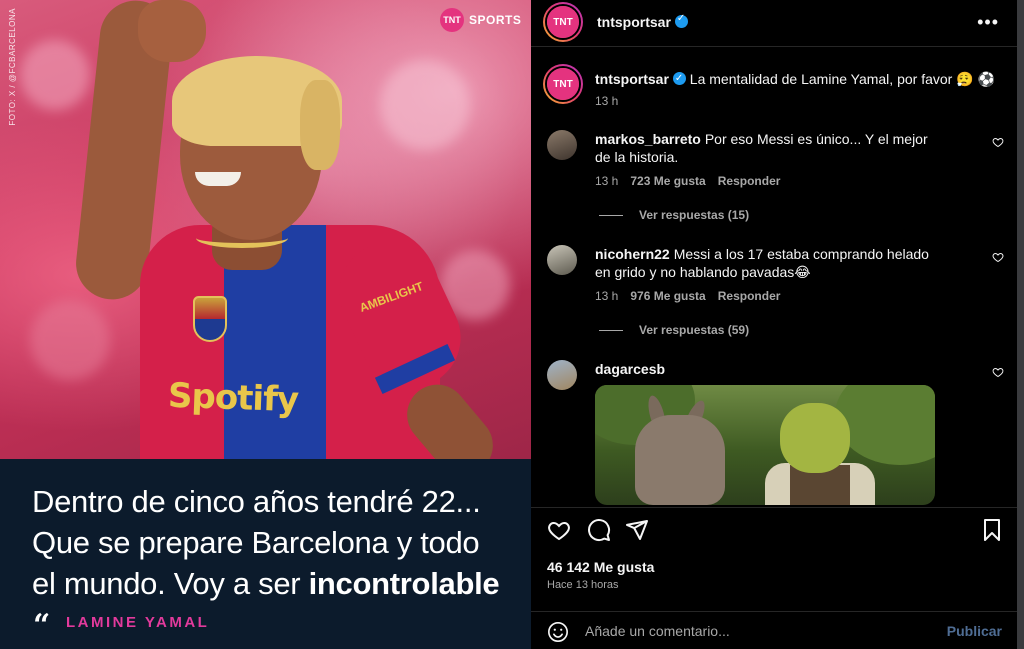 This screenshot has width=1024, height=649. What do you see at coordinates (632, 254) in the screenshot?
I see `comment-username: nicohern22` at bounding box center [632, 254].